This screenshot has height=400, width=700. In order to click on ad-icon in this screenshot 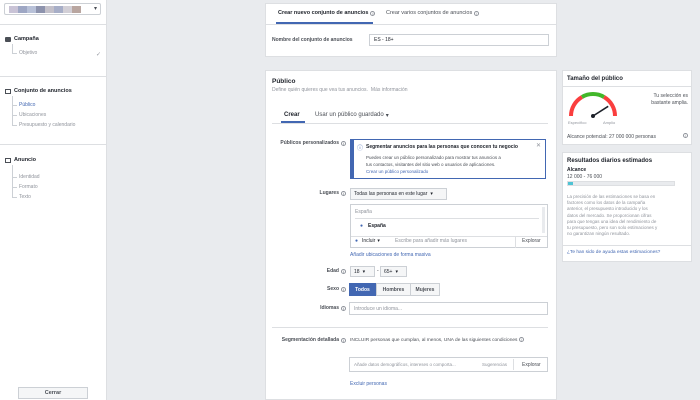, I will do `click(8, 160)`.